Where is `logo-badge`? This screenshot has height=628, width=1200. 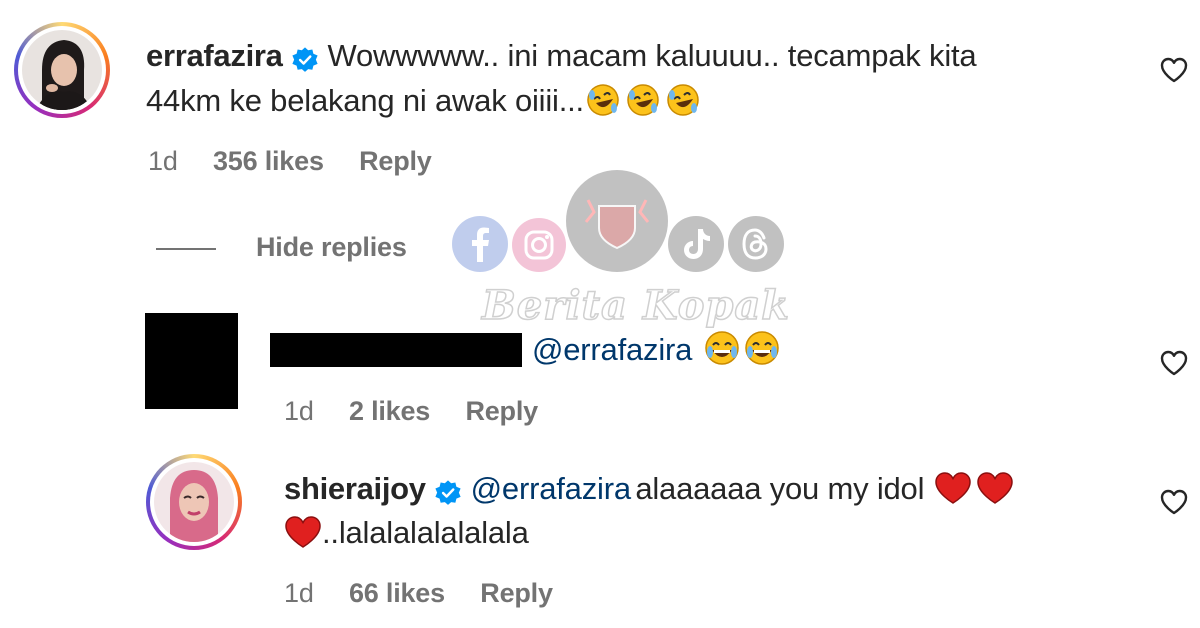
logo-badge is located at coordinates (617, 221).